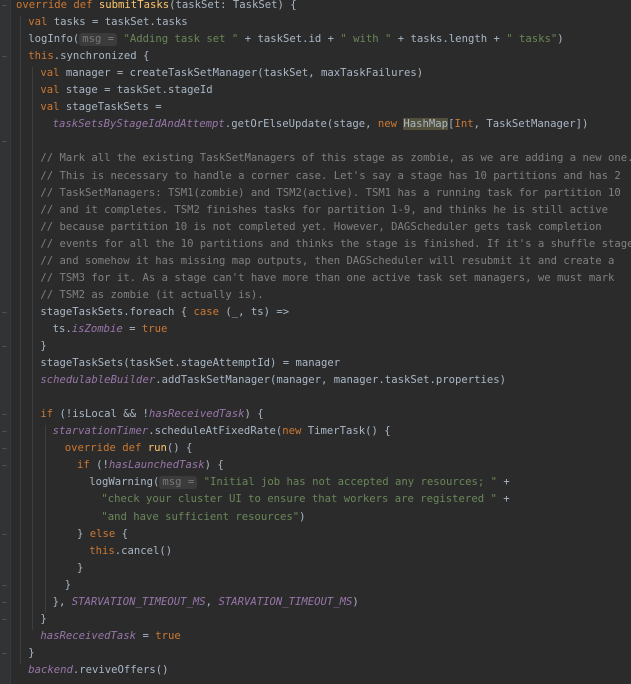  What do you see at coordinates (131, 295) in the screenshot?
I see `code-line: // TSM2 as zombie (it actually is).` at bounding box center [131, 295].